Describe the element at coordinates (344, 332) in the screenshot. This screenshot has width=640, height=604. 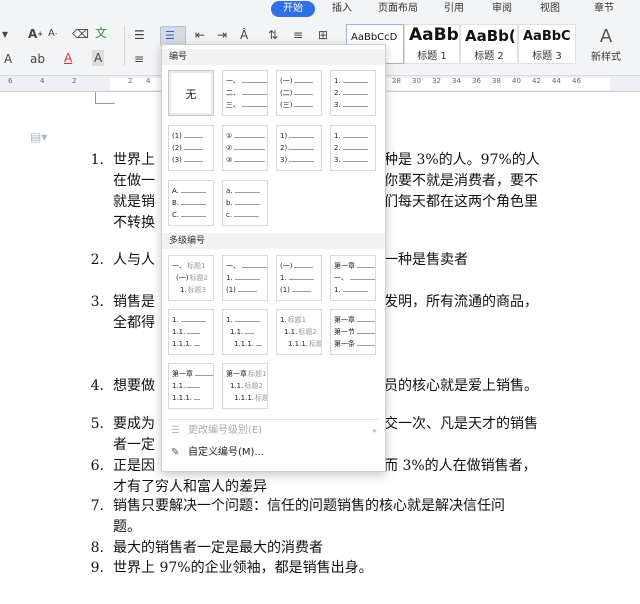
I see `number-marker: 第一节` at that location.